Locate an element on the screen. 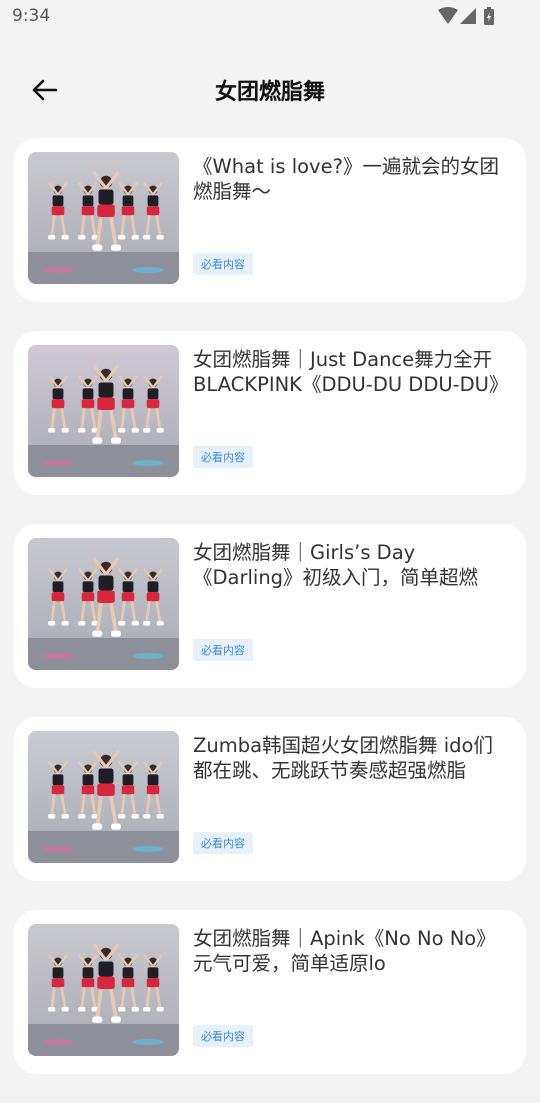 This screenshot has width=540, height=1103. status-icons is located at coordinates (470, 16).